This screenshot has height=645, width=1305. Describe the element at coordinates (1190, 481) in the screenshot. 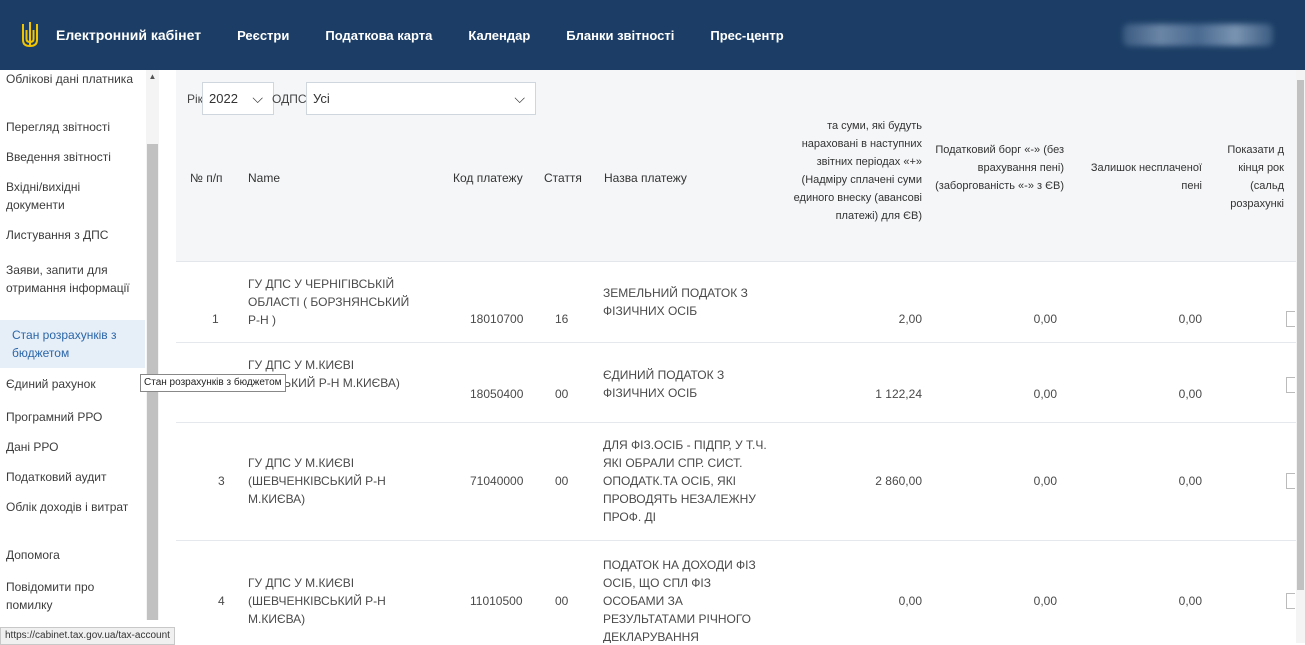

I see `row3-penalty: 0,00` at that location.